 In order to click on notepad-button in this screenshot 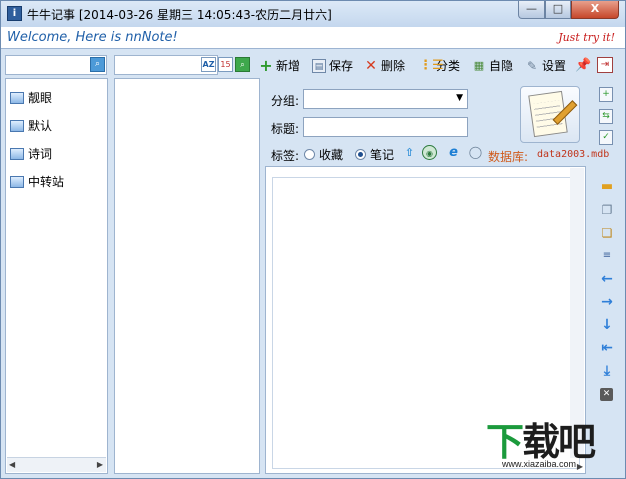, I will do `click(550, 114)`.